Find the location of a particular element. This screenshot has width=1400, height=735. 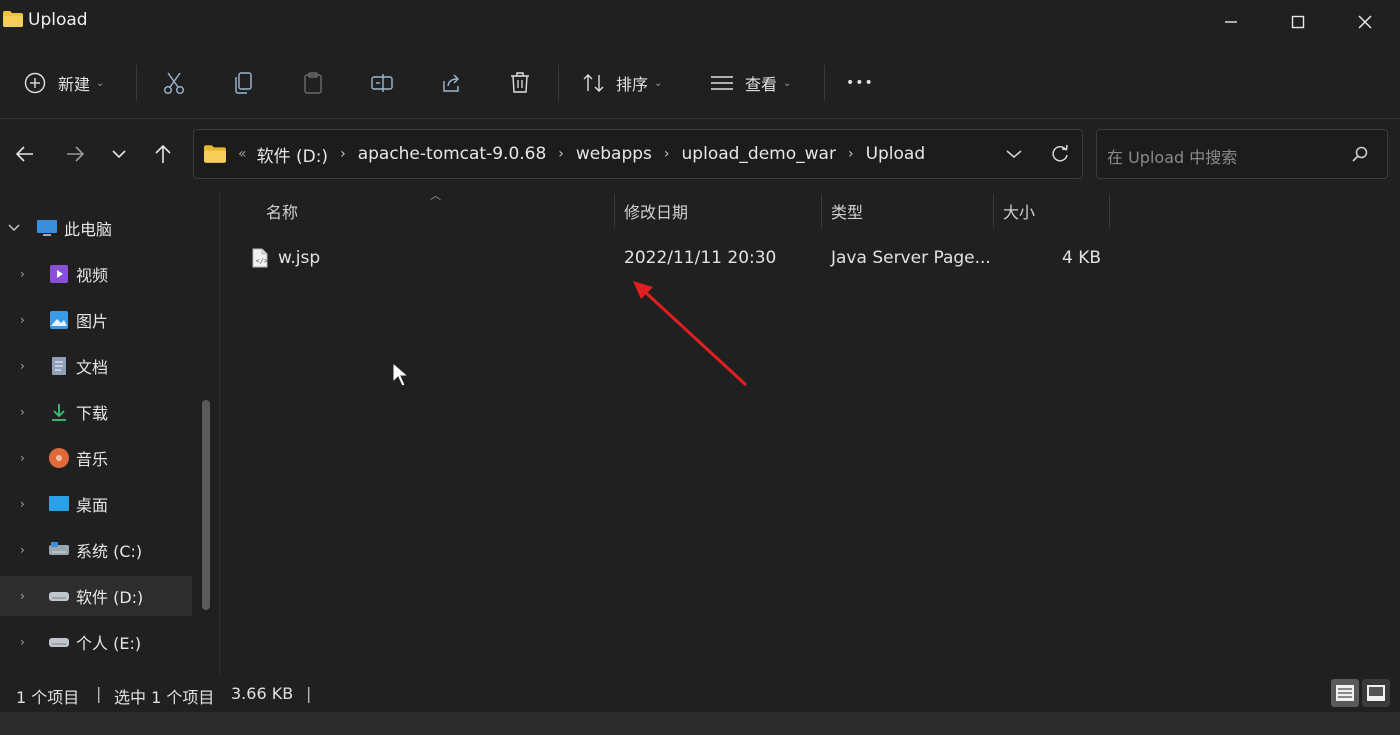

search-box: 在 Upload 中搜索 is located at coordinates (1242, 154).